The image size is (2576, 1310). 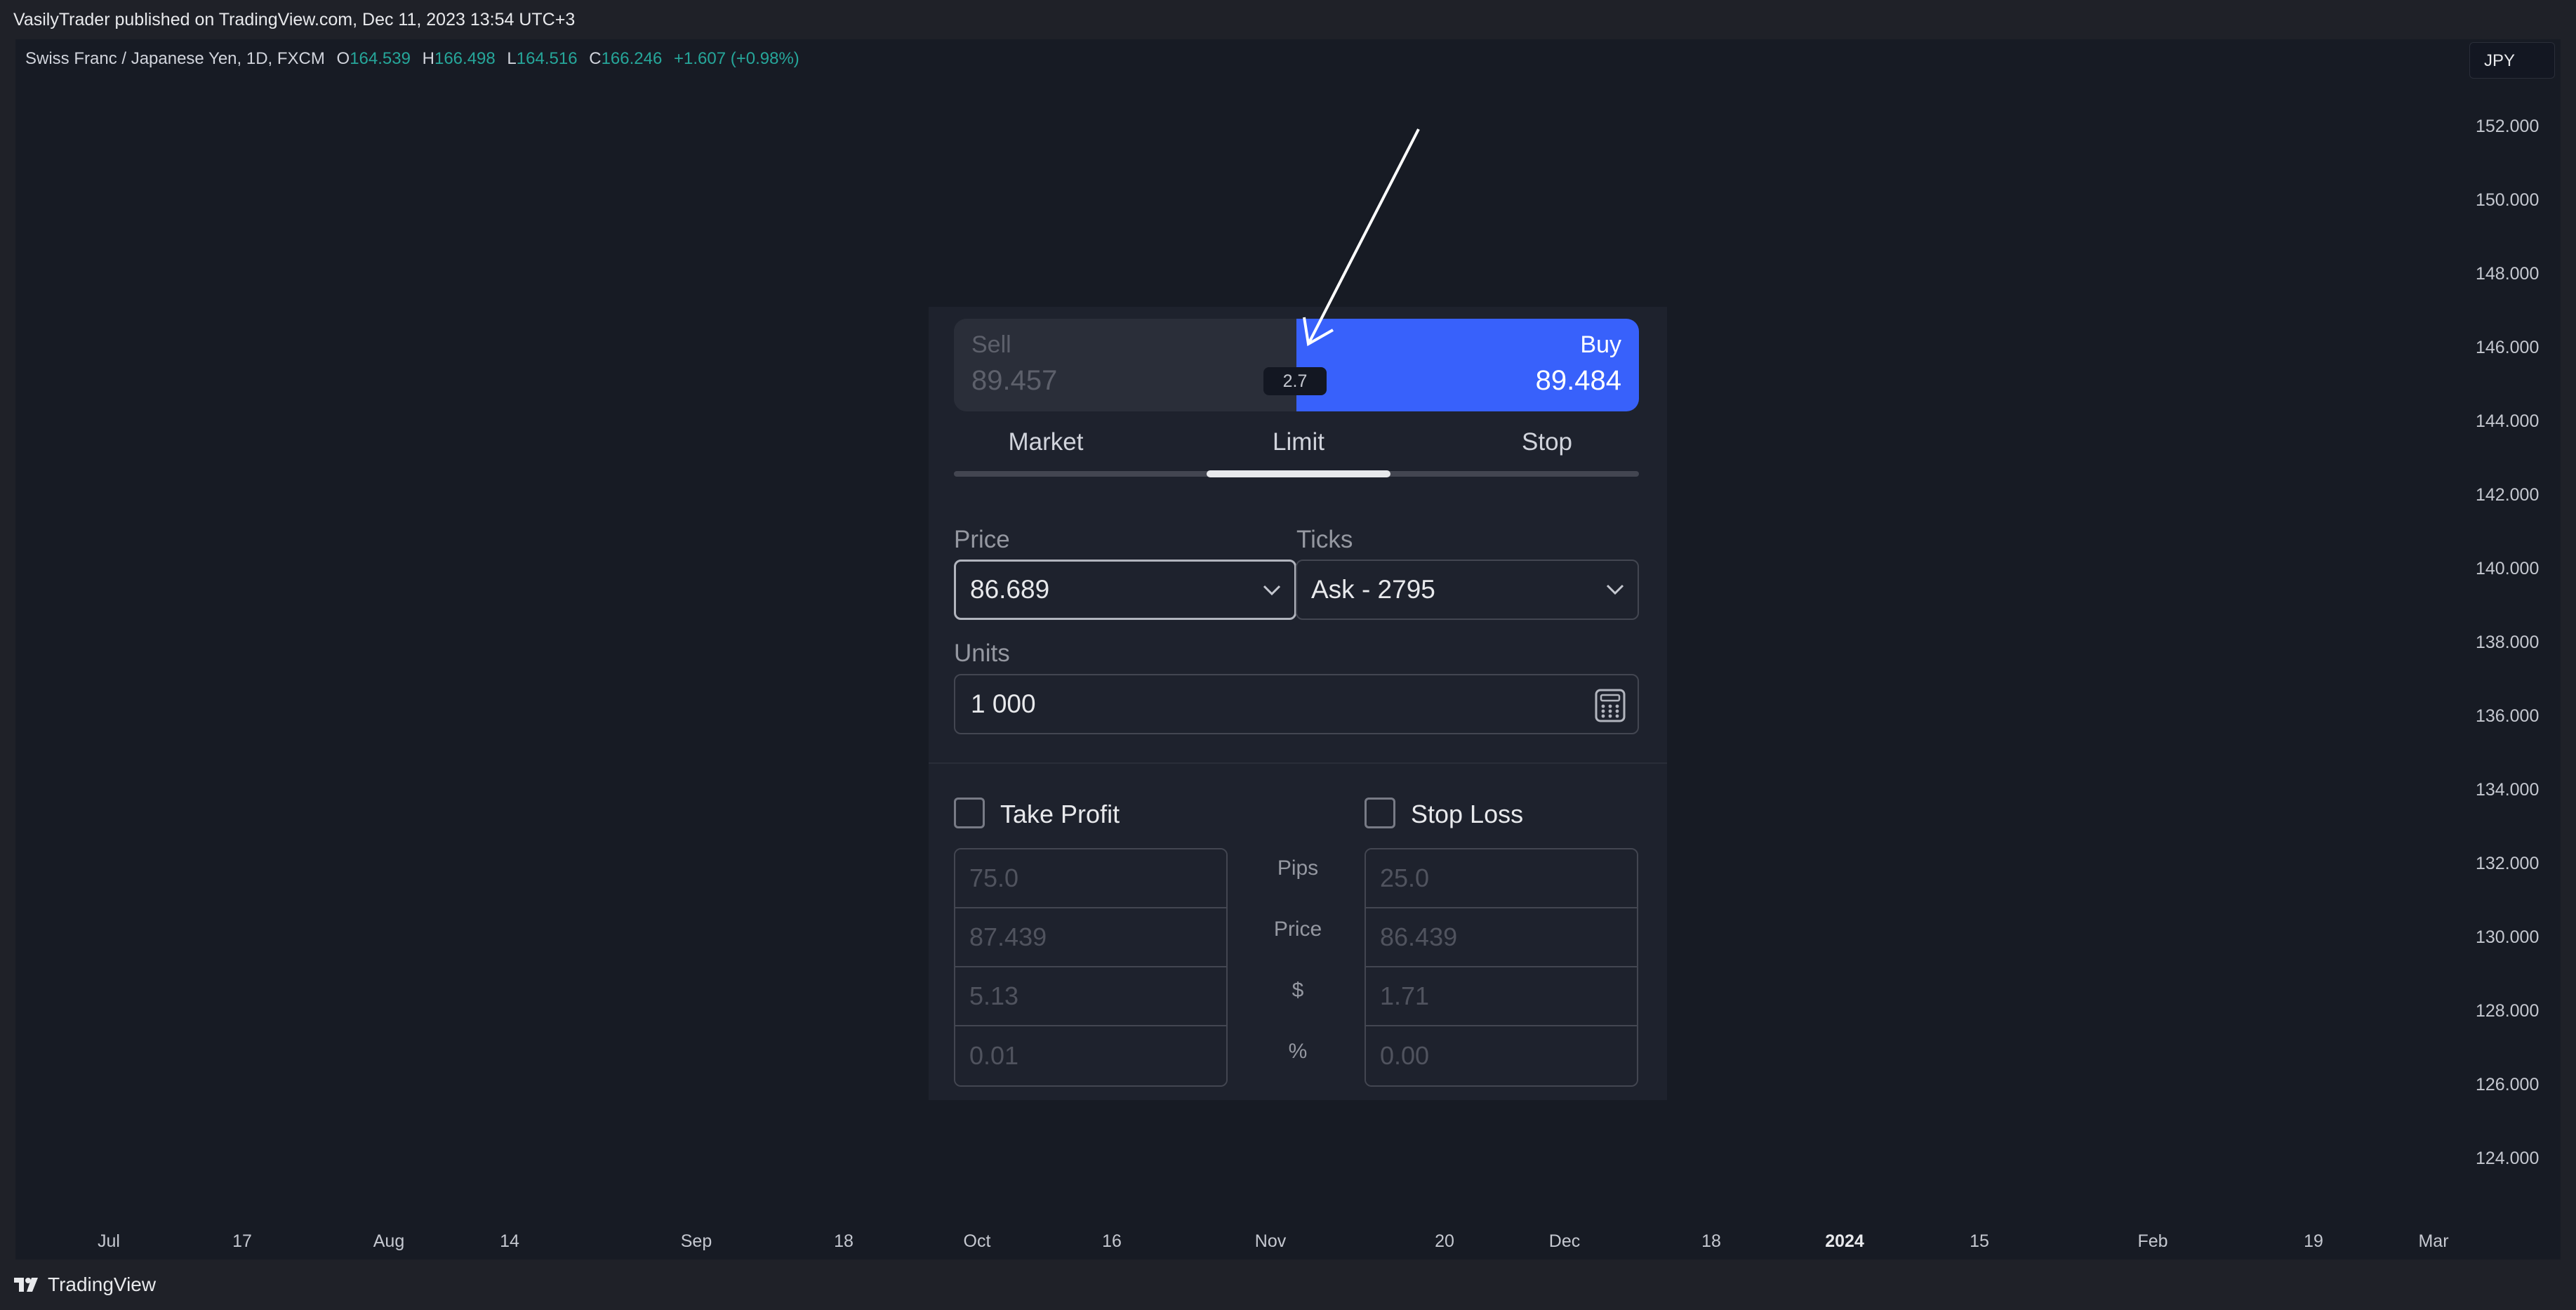 What do you see at coordinates (26, 1285) in the screenshot?
I see `tradingview-logo-icon` at bounding box center [26, 1285].